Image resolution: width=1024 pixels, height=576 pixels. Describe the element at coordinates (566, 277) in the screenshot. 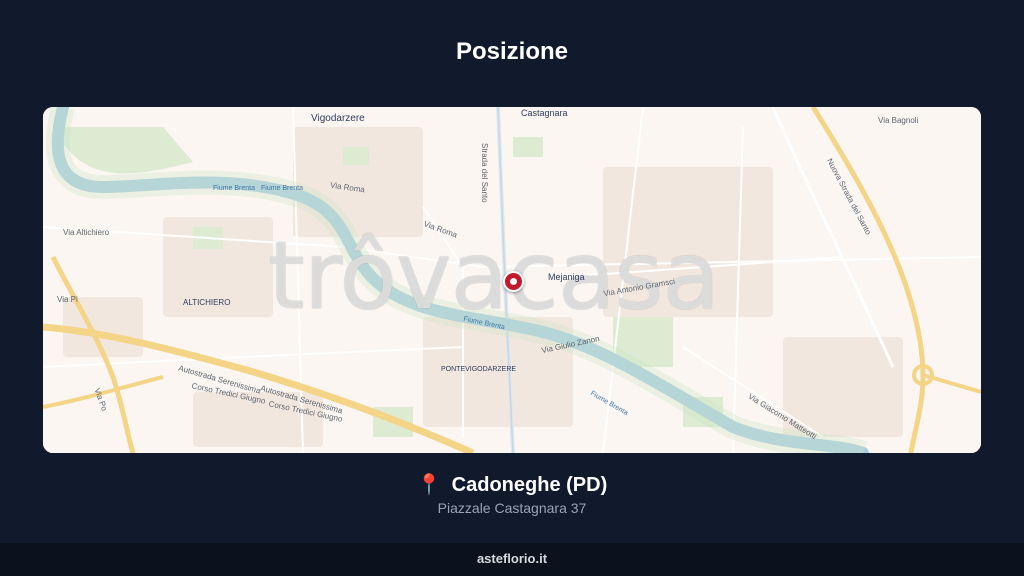

I see `map-label-mejaniga: Mejaniga` at that location.